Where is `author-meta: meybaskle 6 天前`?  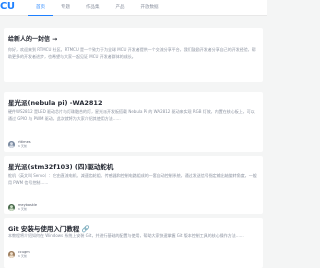 author-meta: meybaskle 6 天前 is located at coordinates (27, 207).